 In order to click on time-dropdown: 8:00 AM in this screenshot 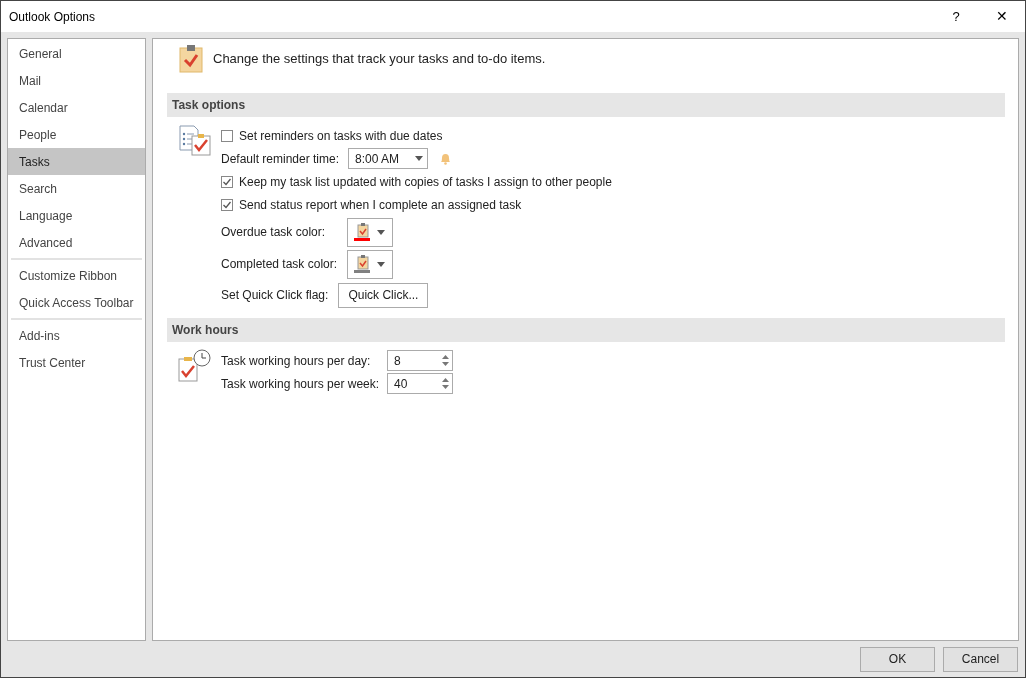, I will do `click(388, 158)`.